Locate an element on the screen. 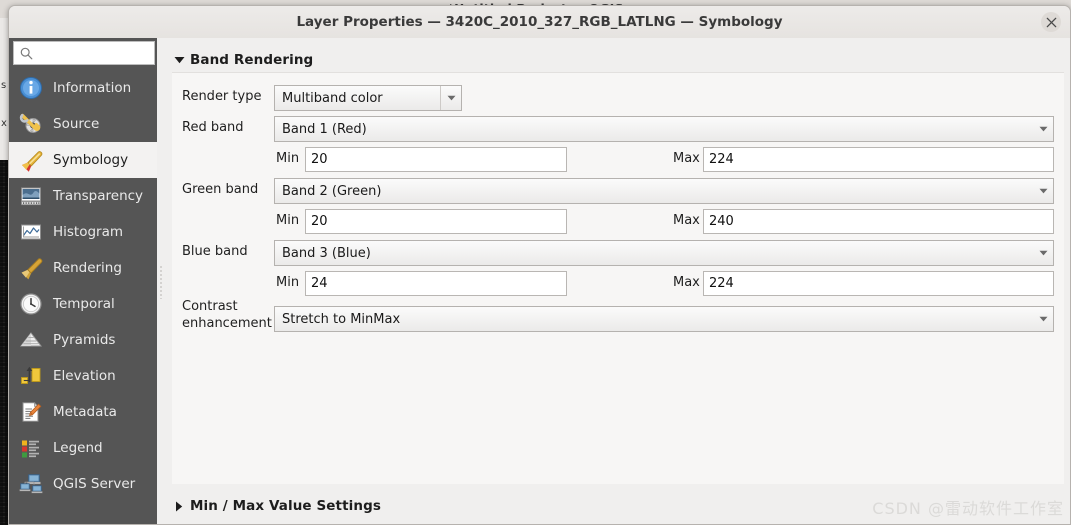 The image size is (1071, 525). sidebar-item-label: Source is located at coordinates (76, 124).